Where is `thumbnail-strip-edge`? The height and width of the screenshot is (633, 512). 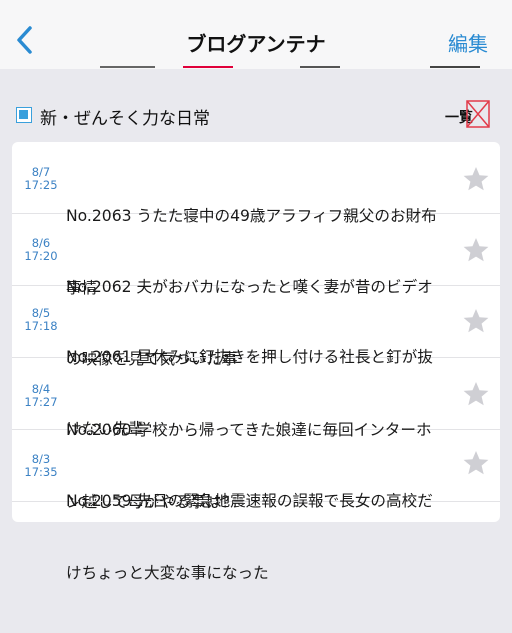 thumbnail-strip-edge is located at coordinates (256, 67).